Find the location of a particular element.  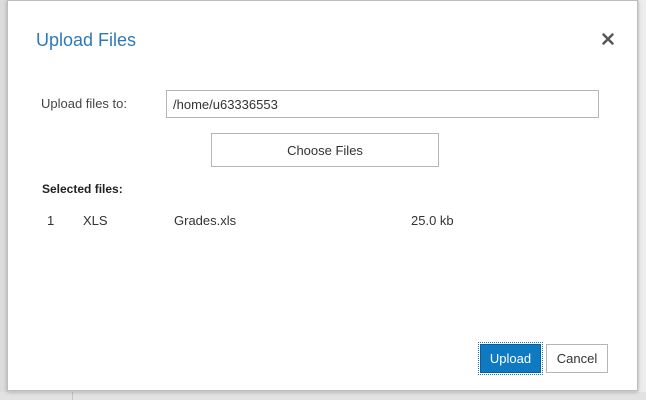

file-type: XLS is located at coordinates (95, 220).